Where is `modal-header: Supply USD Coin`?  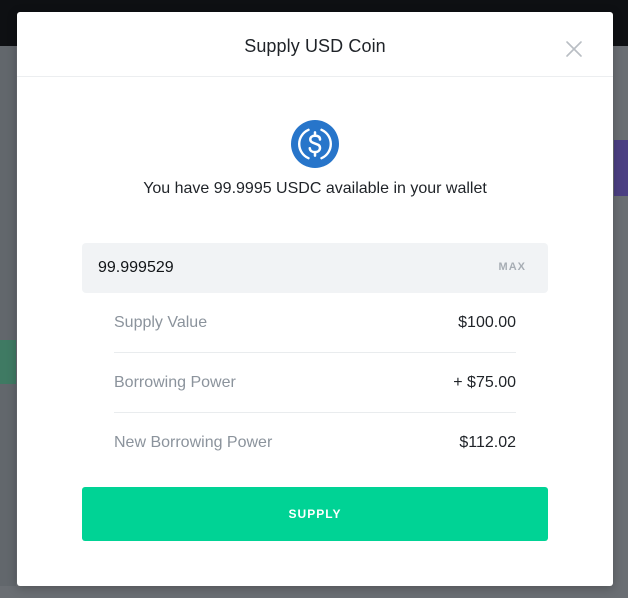 modal-header: Supply USD Coin is located at coordinates (315, 44).